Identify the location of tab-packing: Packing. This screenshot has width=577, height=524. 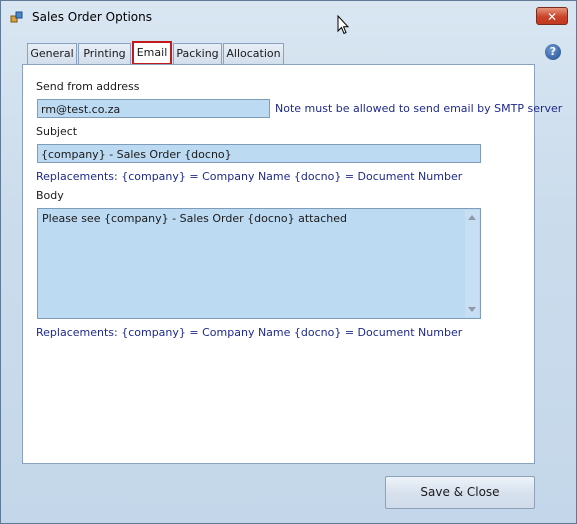
(197, 53).